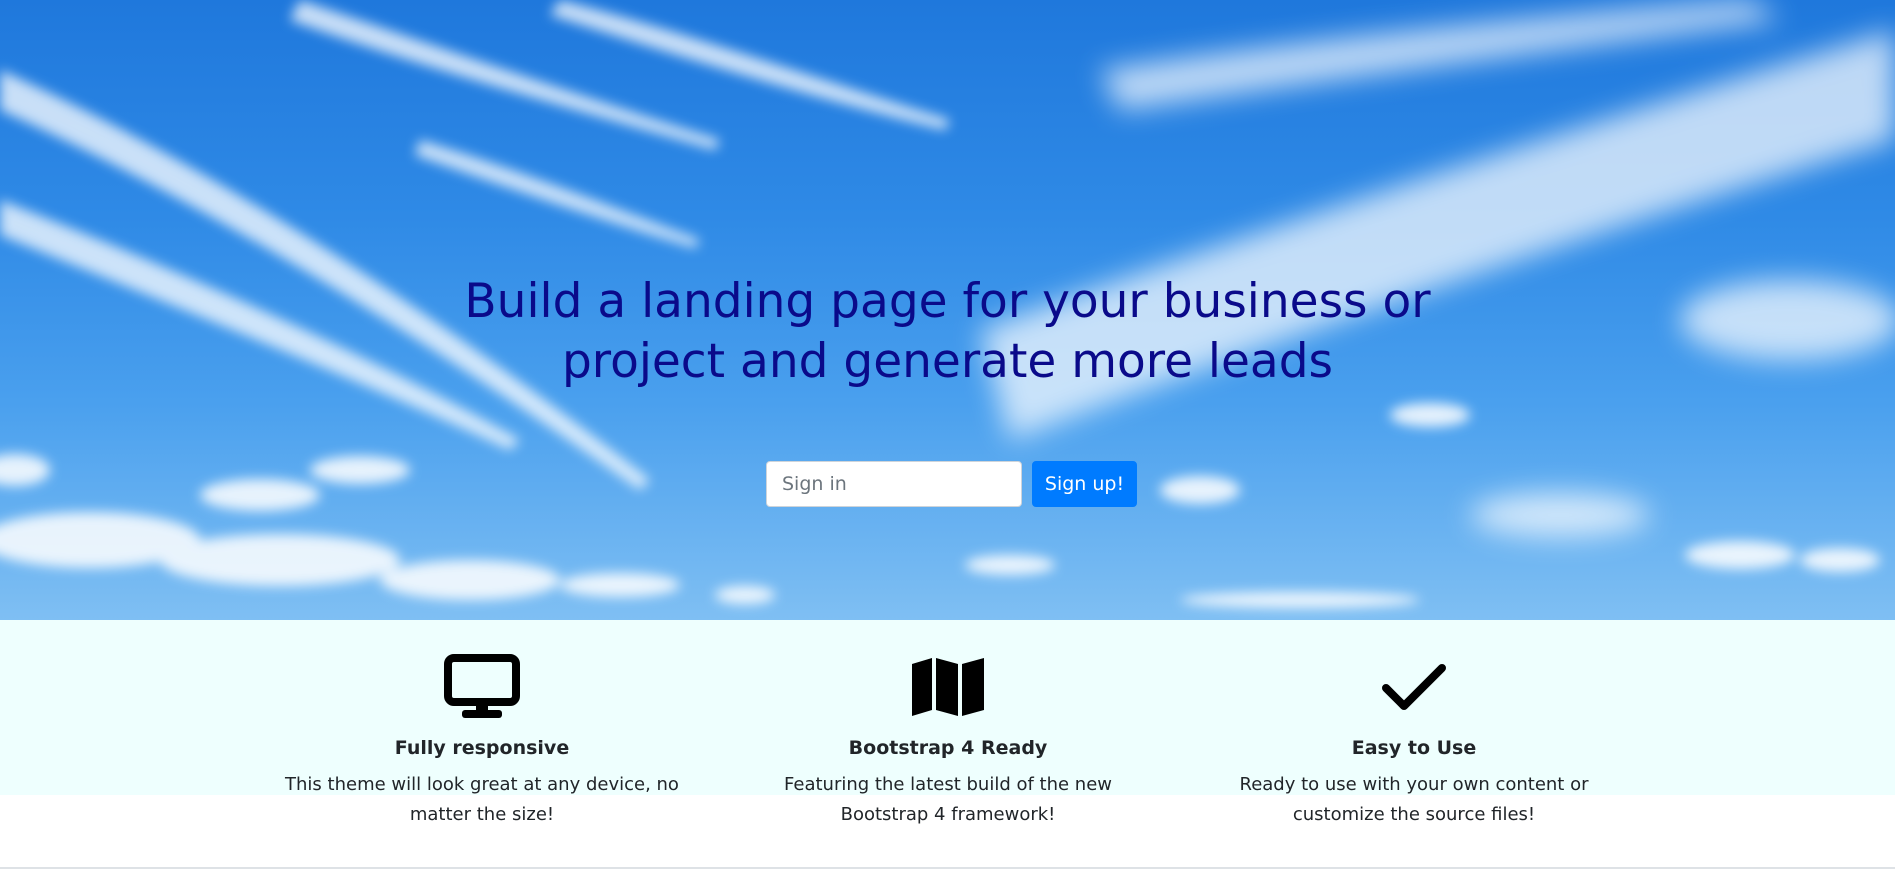 The image size is (1895, 876). I want to click on signup-button: Sign up!, so click(1084, 484).